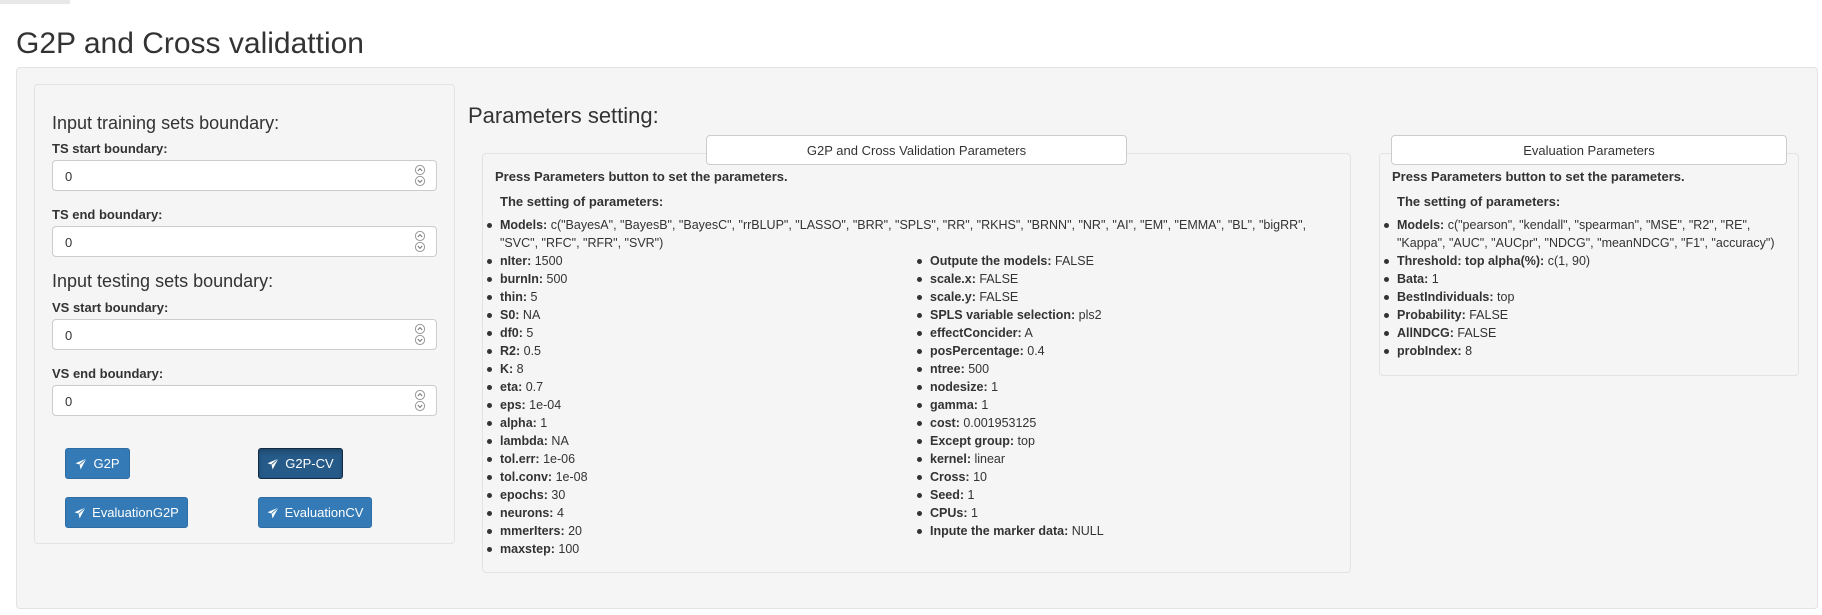 The width and height of the screenshot is (1822, 615). I want to click on param-item: burnIn: 500, so click(696, 279).